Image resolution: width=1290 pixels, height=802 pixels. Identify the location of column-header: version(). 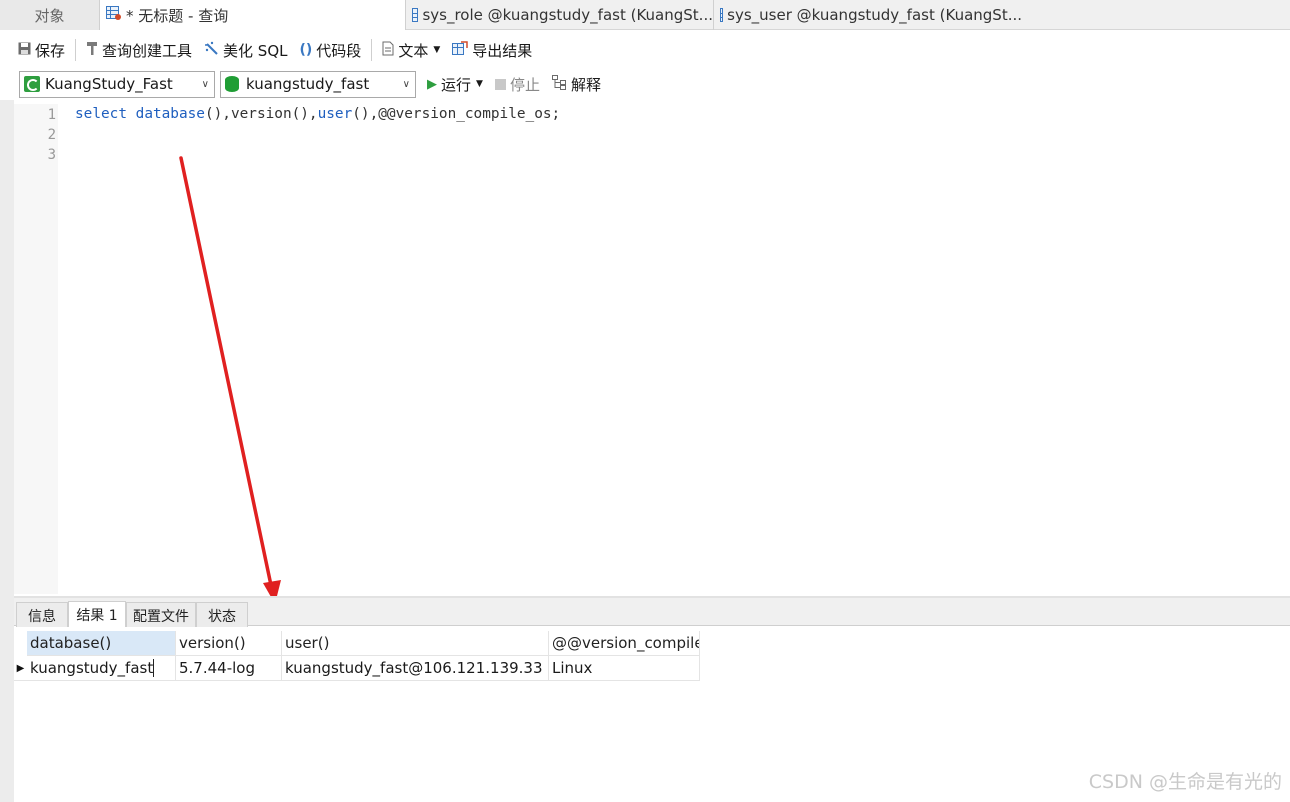
(229, 643).